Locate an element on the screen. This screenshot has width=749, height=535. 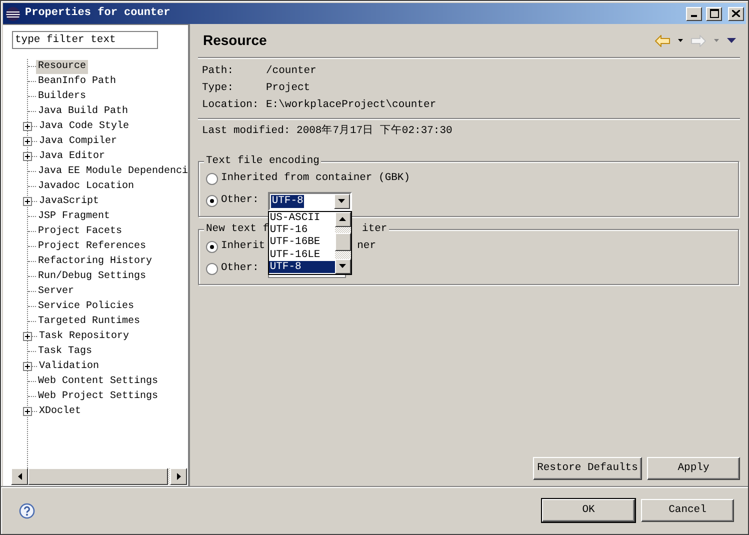
right-arrow-icon is located at coordinates (178, 476).